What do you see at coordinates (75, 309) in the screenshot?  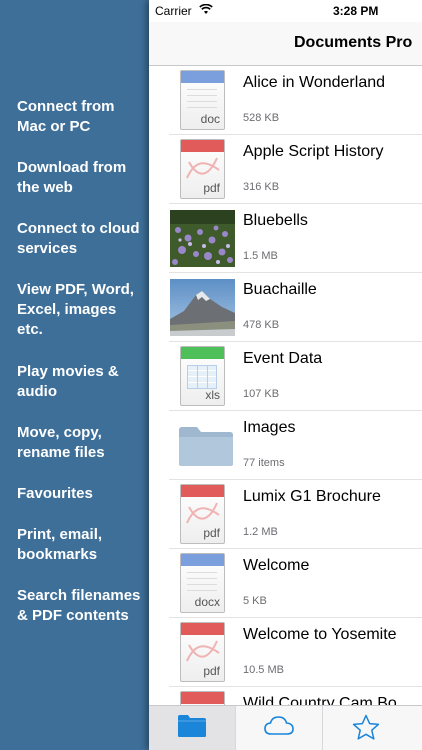 I see `feature-view-documents: View PDF, Word, Excel, images etc.` at bounding box center [75, 309].